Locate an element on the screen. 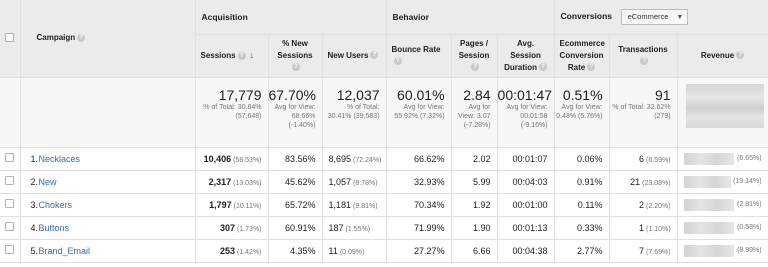  ecommerce-conversion-rate-header: Ecommerce Conversion Rate? is located at coordinates (582, 56).